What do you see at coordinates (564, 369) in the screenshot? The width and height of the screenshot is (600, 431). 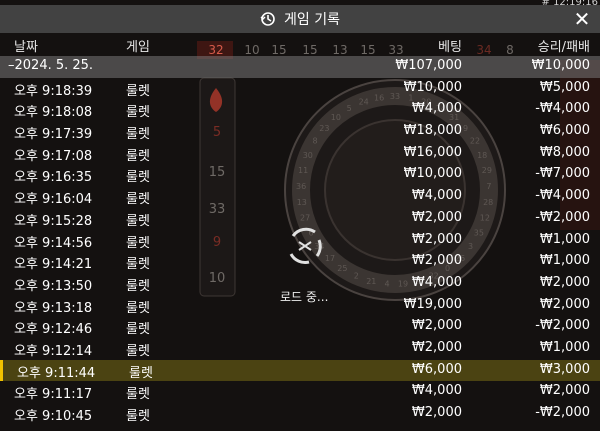 I see `row-win: ₩3,000` at bounding box center [564, 369].